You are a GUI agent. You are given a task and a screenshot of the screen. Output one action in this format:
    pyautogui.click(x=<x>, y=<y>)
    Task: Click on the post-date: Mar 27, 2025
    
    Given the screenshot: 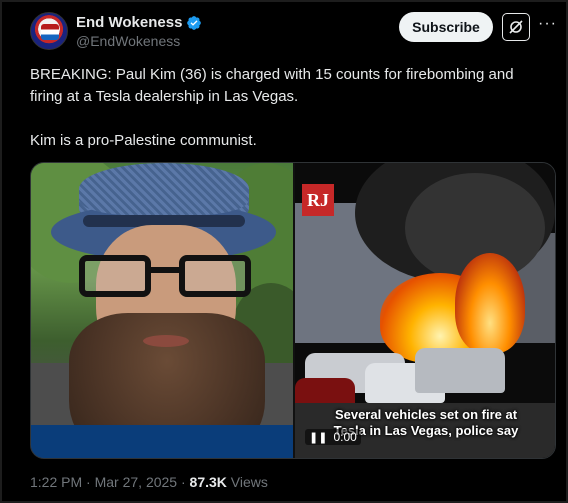 What is the action you would take?
    pyautogui.click(x=136, y=482)
    